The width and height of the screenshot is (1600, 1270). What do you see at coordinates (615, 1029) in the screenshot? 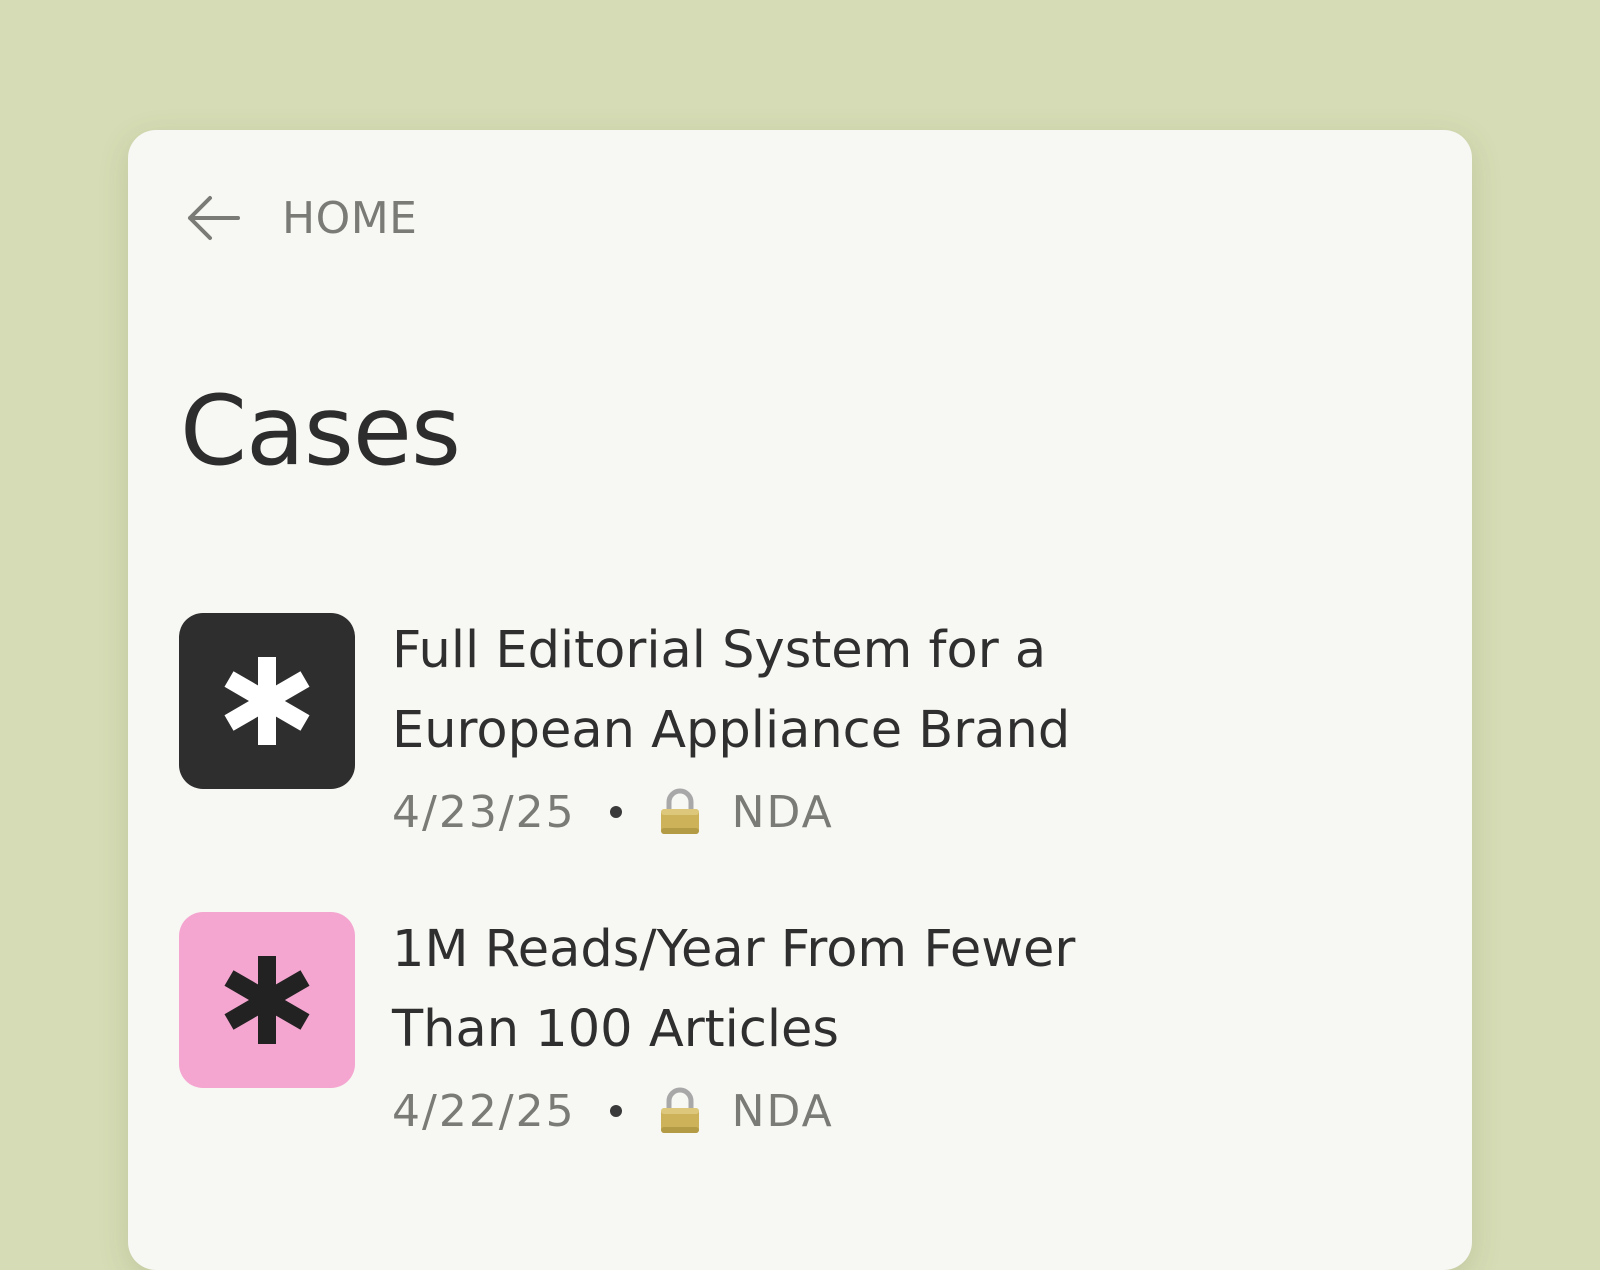
I see `case-title-line: Than 100 Articles` at bounding box center [615, 1029].